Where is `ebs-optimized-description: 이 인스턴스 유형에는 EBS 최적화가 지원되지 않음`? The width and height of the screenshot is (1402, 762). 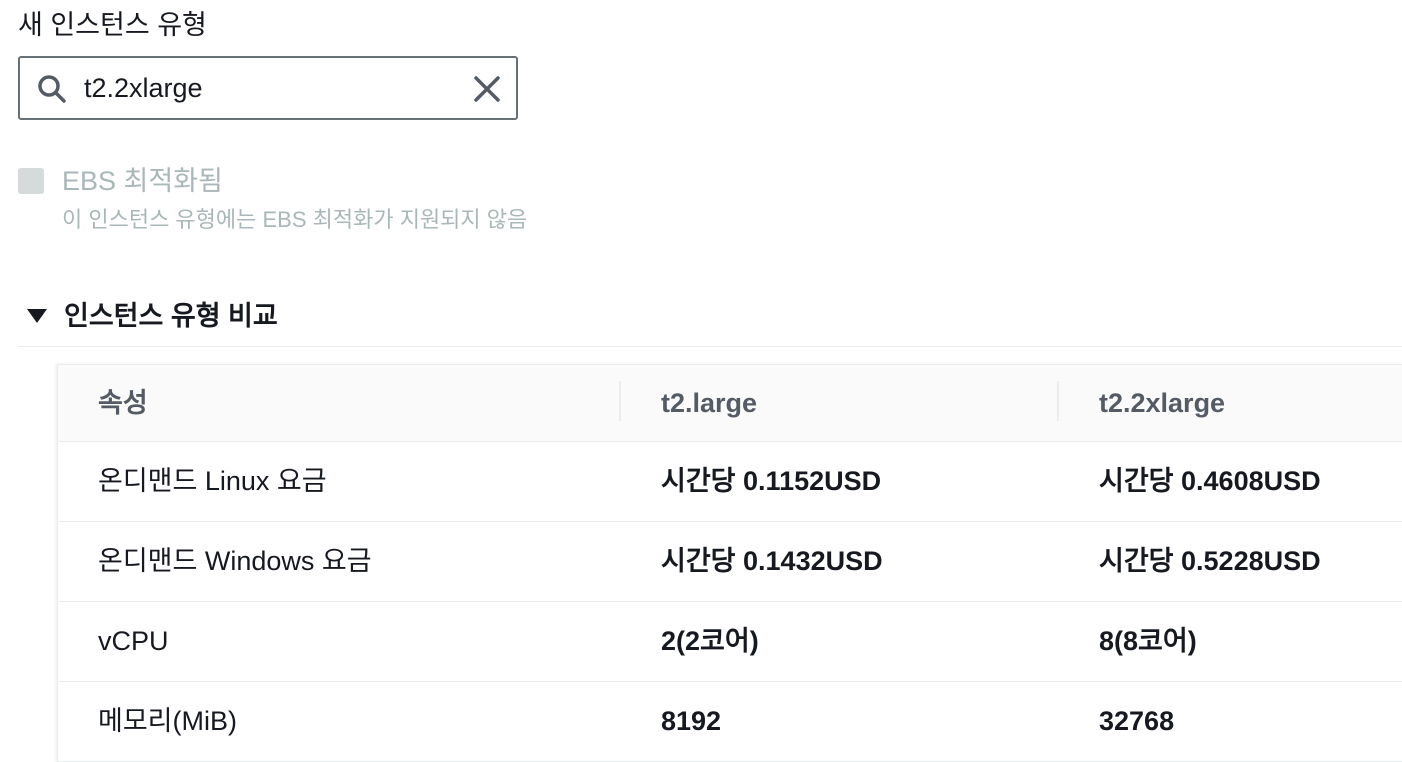
ebs-optimized-description: 이 인스턴스 유형에는 EBS 최적화가 지원되지 않음 is located at coordinates (295, 219).